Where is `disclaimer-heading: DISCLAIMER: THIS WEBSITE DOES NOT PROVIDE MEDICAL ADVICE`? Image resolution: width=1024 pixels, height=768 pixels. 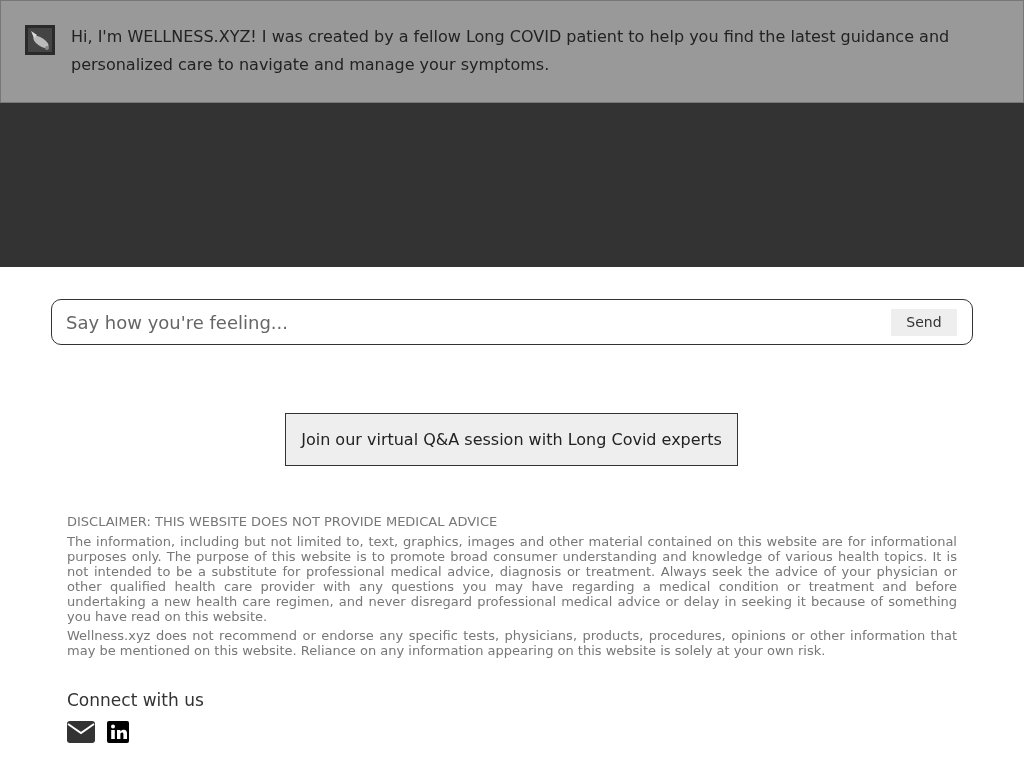 disclaimer-heading: DISCLAIMER: THIS WEBSITE DOES NOT PROVIDE MEDICAL ADVICE is located at coordinates (283, 522).